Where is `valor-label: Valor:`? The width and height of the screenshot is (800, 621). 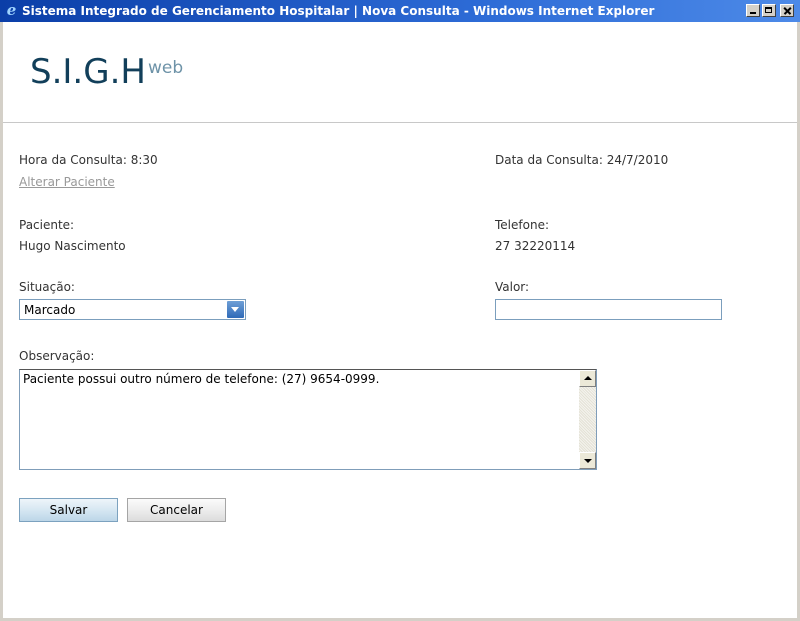 valor-label: Valor: is located at coordinates (512, 287).